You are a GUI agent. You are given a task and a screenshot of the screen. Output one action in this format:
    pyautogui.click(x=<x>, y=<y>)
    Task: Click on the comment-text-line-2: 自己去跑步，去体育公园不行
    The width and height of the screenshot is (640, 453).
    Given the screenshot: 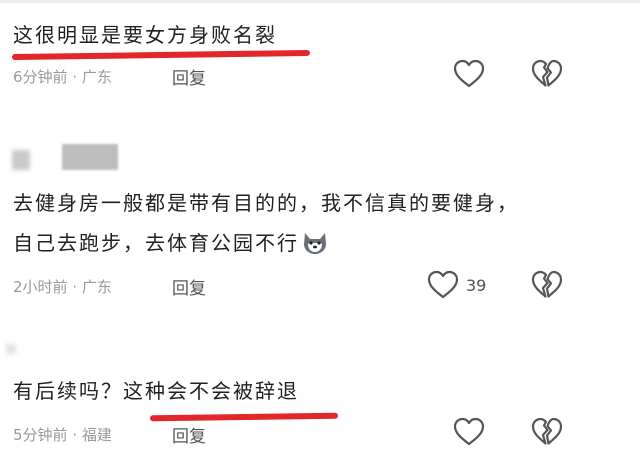 What is the action you would take?
    pyautogui.click(x=171, y=246)
    